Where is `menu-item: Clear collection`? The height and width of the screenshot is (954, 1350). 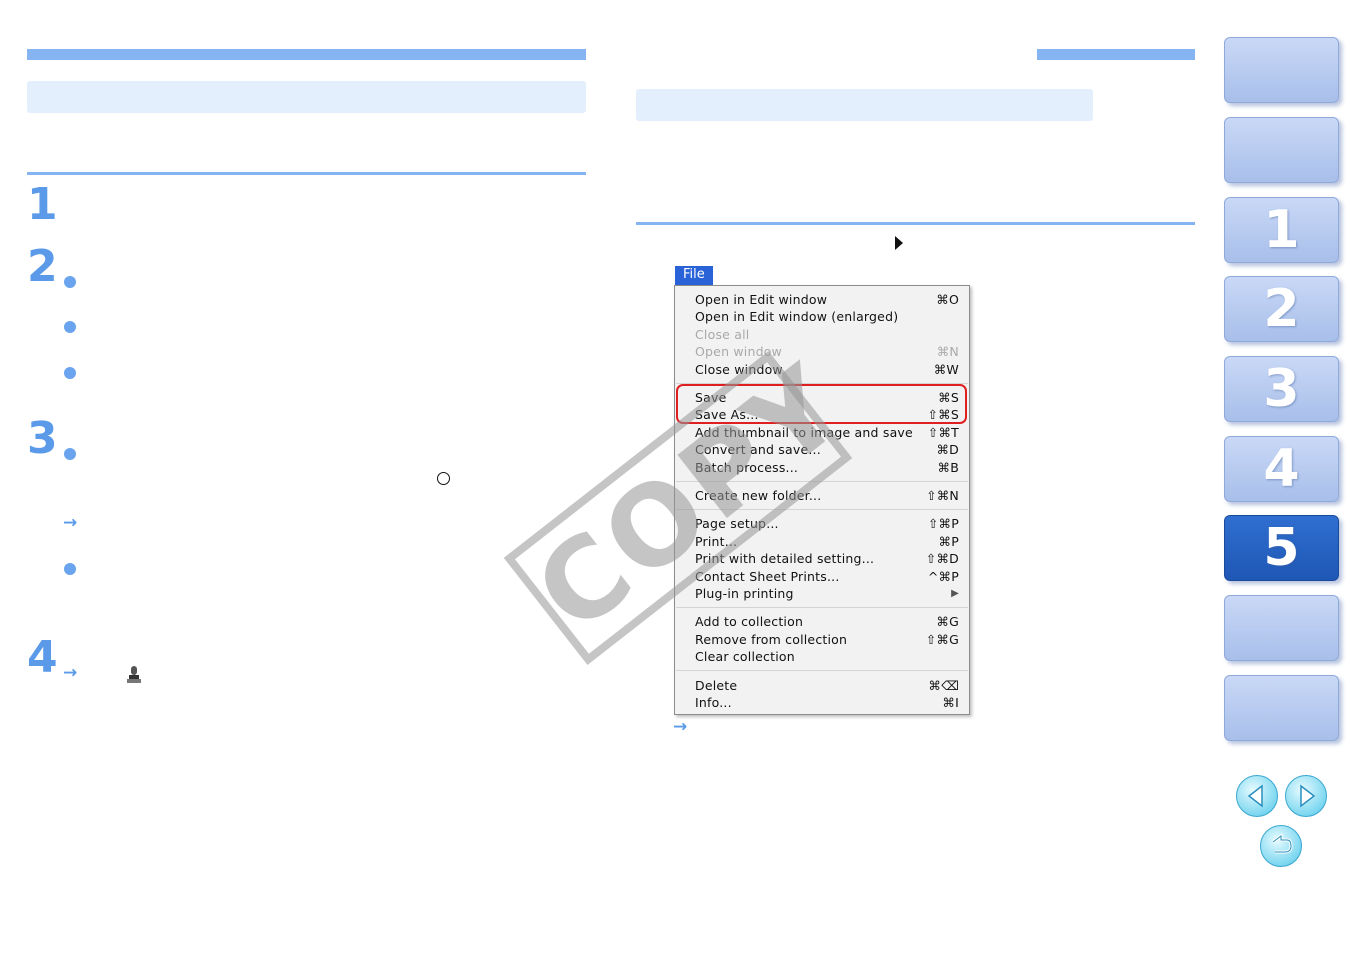
menu-item: Clear collection is located at coordinates (827, 656).